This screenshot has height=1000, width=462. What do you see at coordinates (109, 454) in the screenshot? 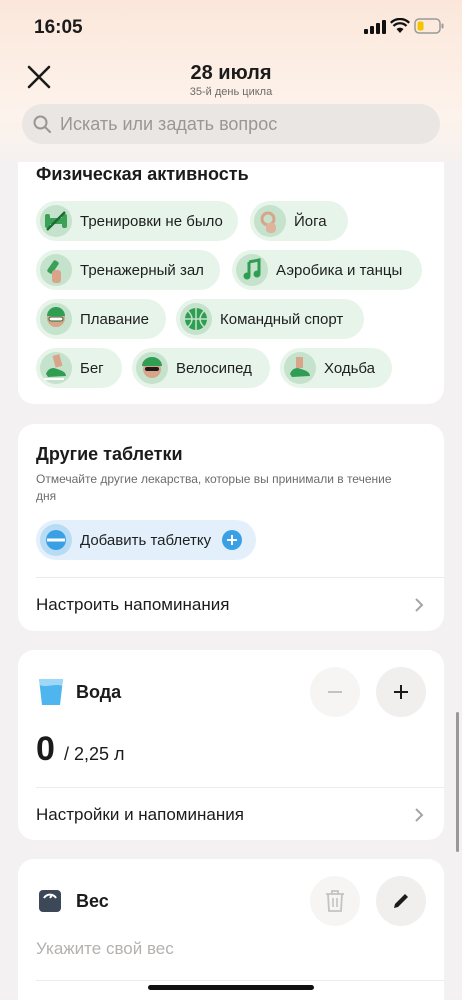
I see `pills-title: Другие таблетки` at bounding box center [109, 454].